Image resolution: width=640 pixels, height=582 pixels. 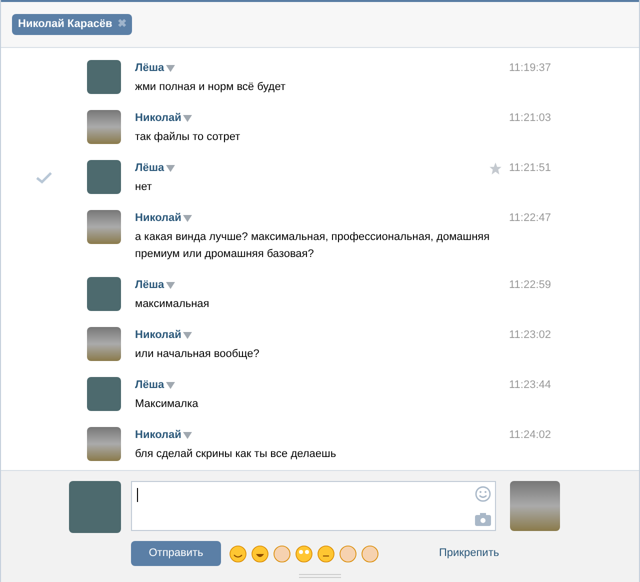 I want to click on tab-label: Николай Карасёв, so click(x=65, y=24).